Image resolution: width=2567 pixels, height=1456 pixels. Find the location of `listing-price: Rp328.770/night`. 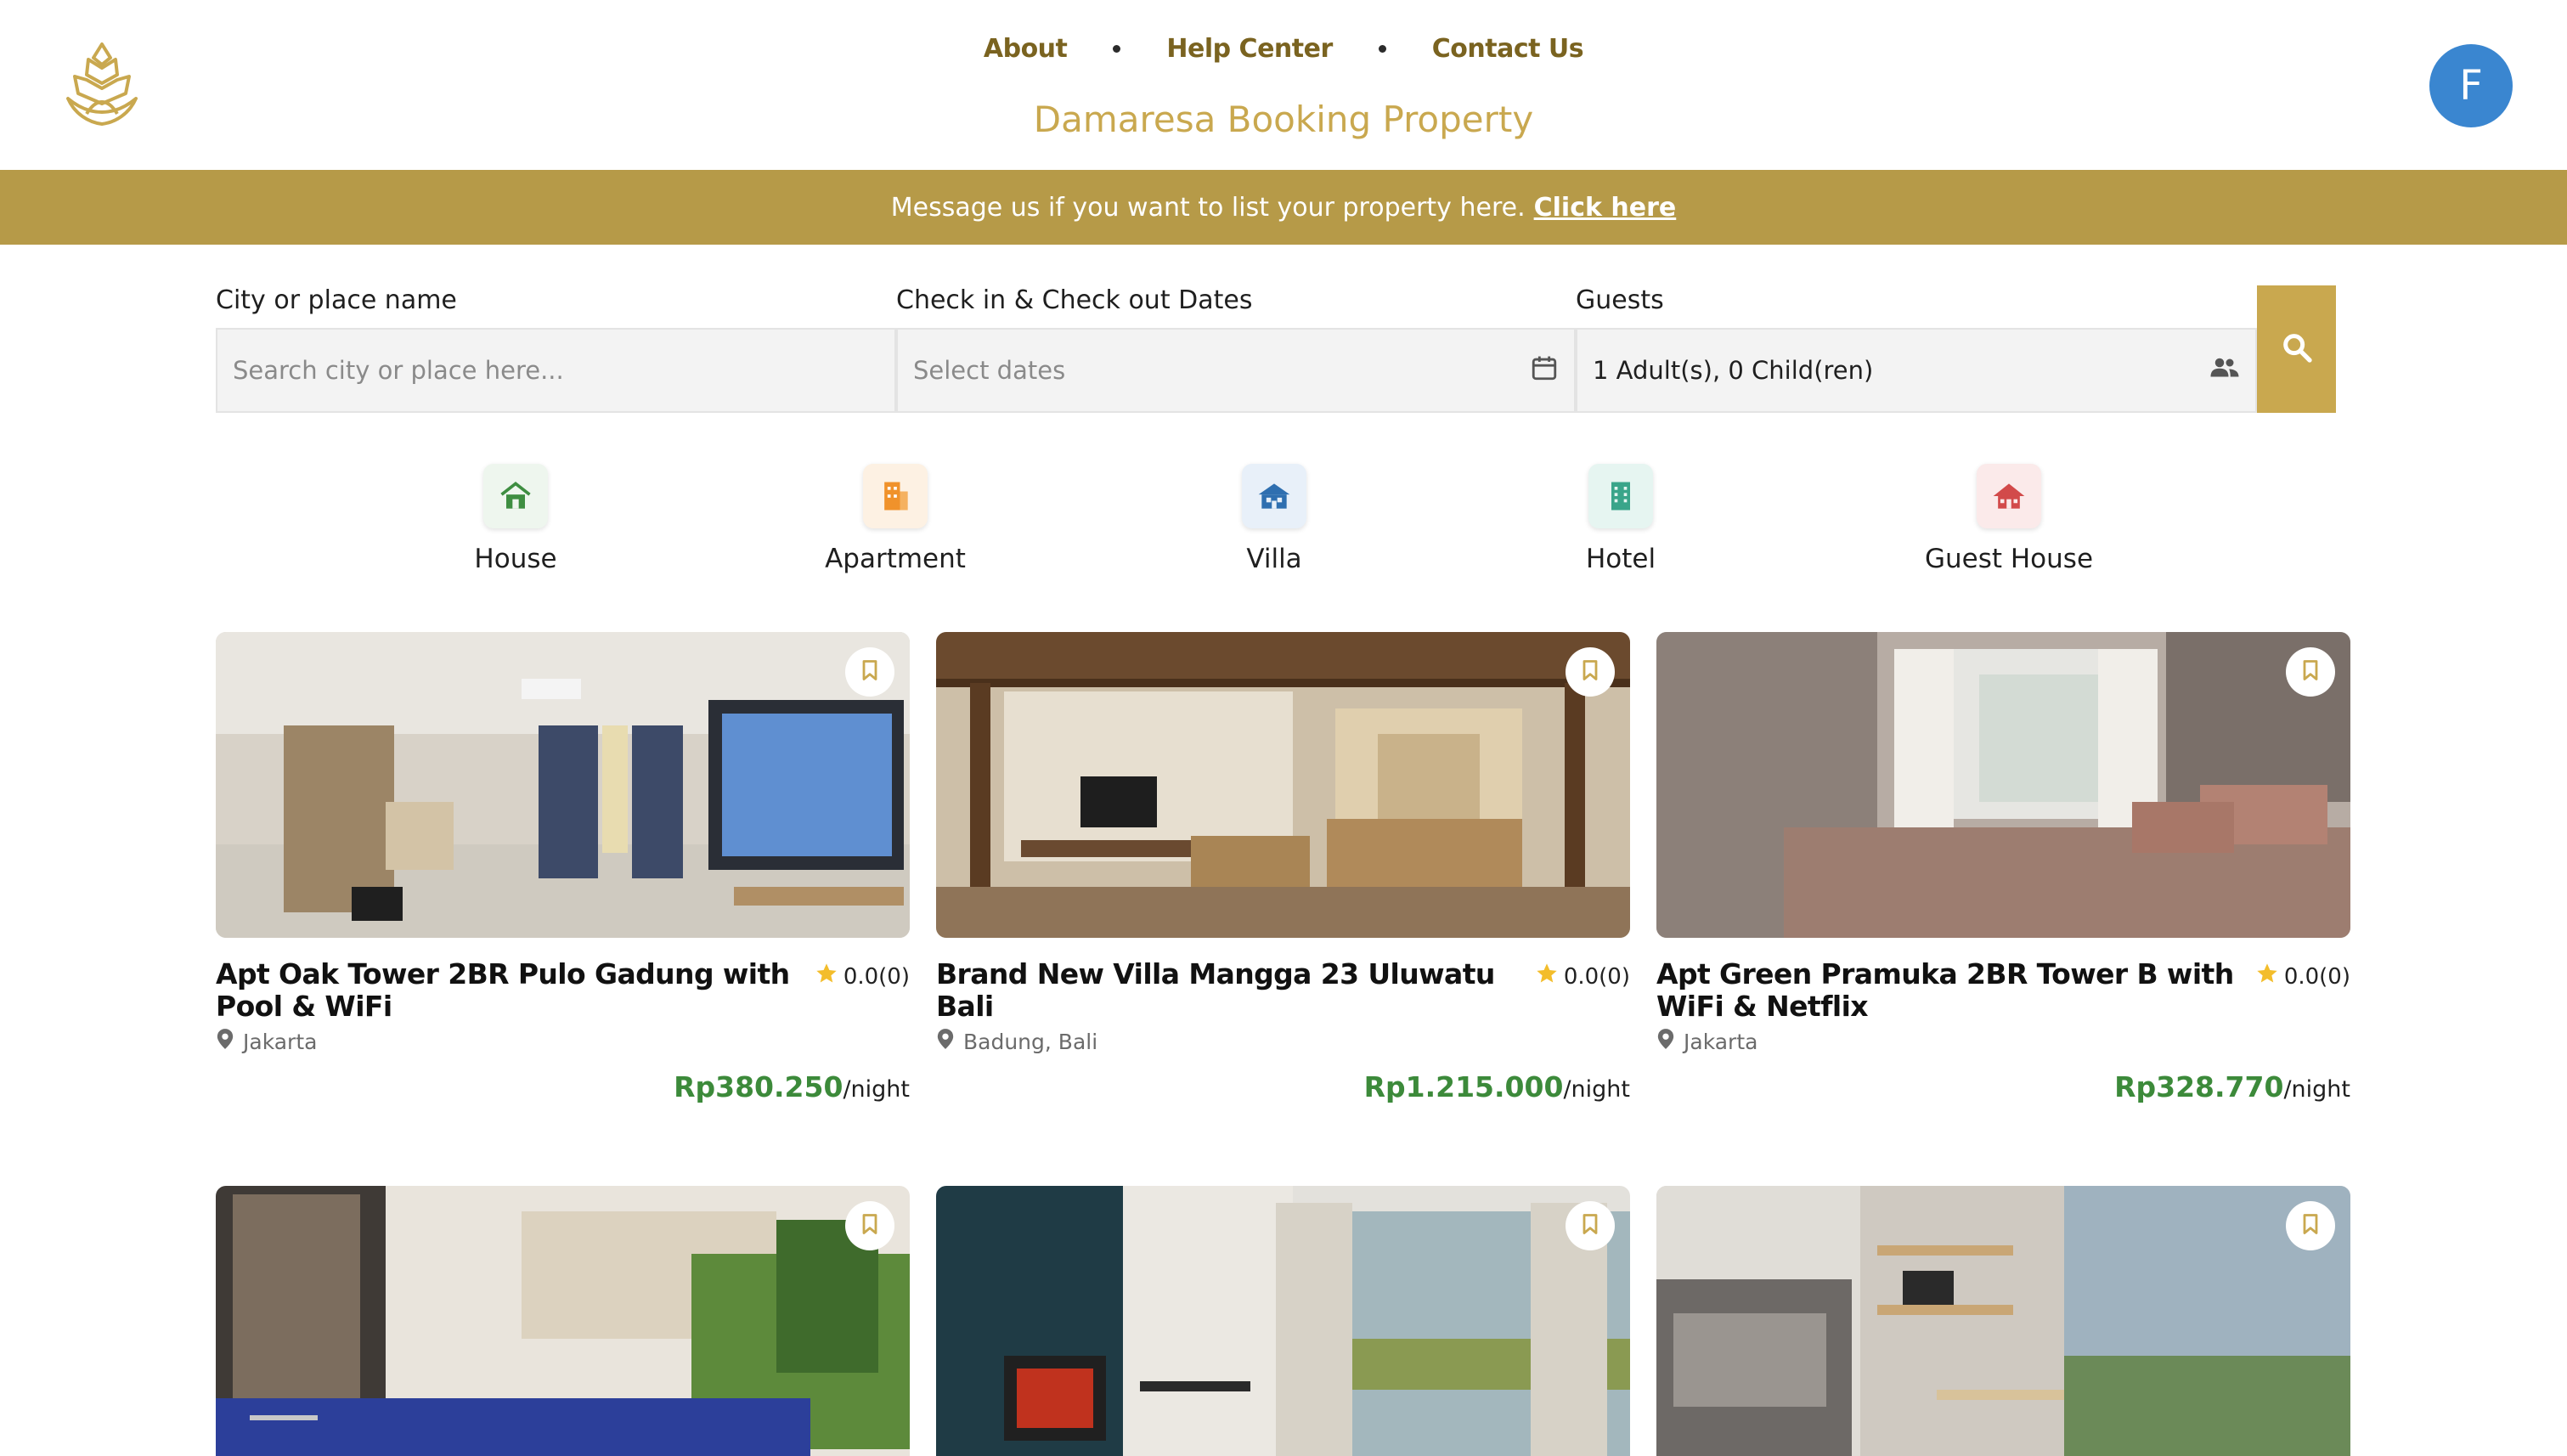

listing-price: Rp328.770/night is located at coordinates (2003, 1087).